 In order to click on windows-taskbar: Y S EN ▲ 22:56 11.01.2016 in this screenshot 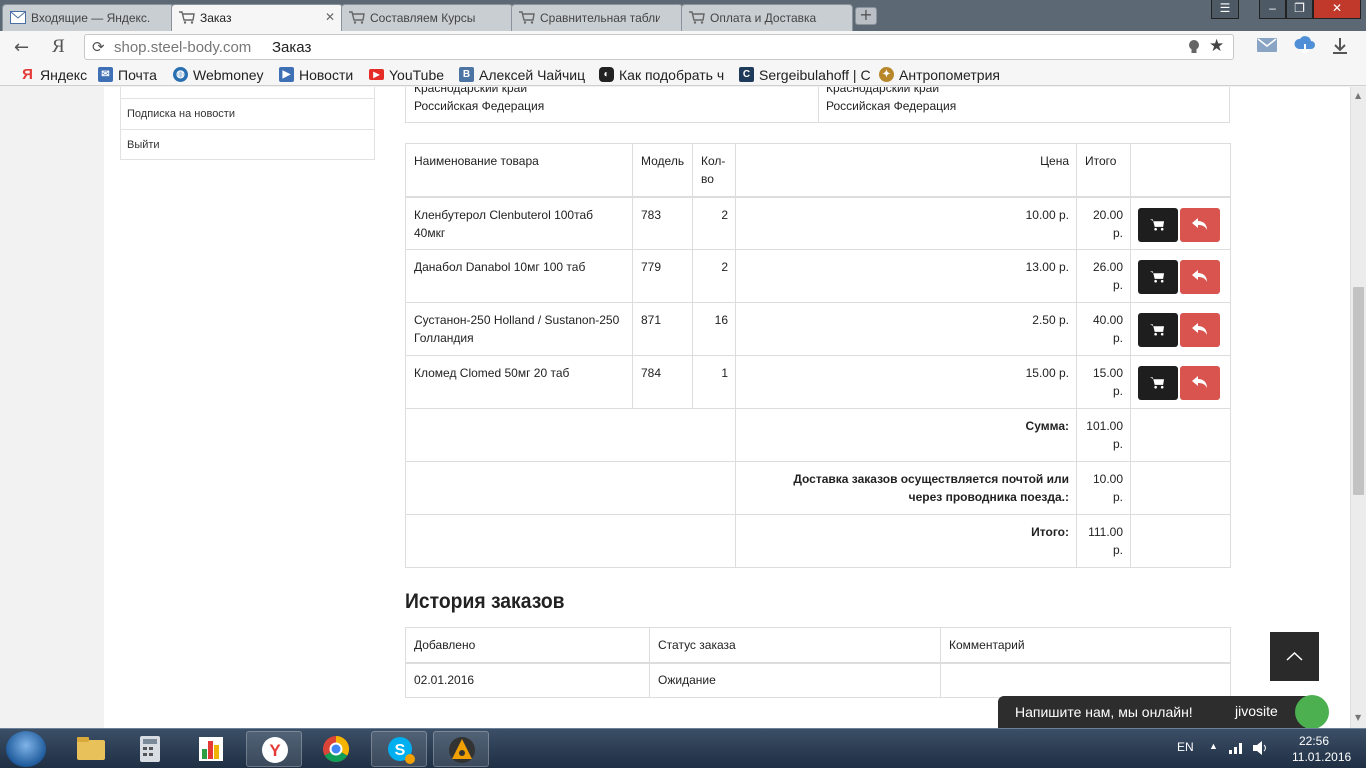, I will do `click(683, 748)`.